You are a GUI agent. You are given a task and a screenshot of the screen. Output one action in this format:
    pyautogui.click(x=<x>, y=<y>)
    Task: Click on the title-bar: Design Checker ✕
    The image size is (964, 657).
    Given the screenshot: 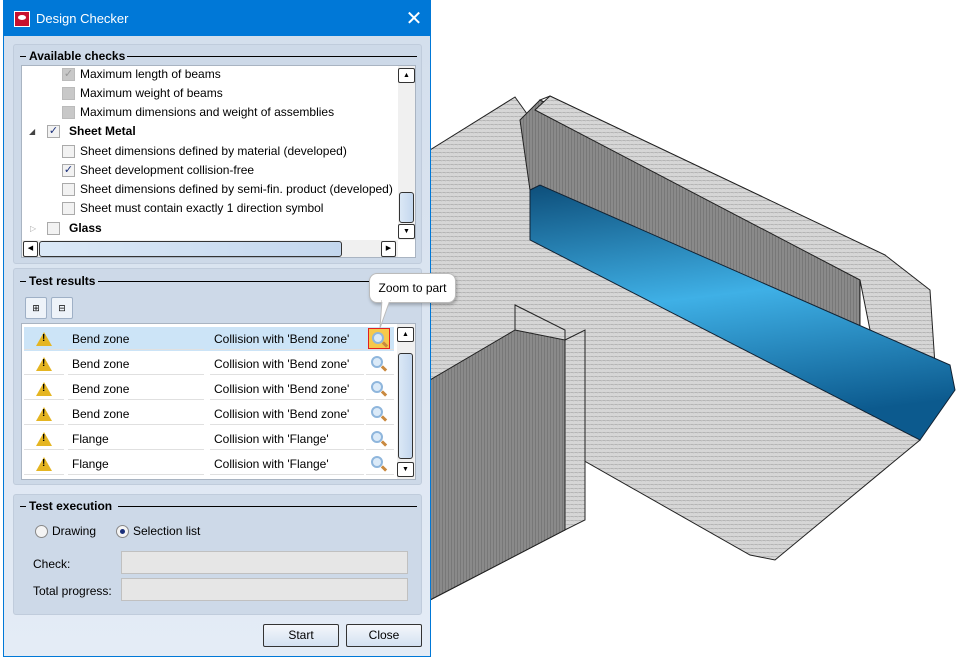 What is the action you would take?
    pyautogui.click(x=217, y=18)
    